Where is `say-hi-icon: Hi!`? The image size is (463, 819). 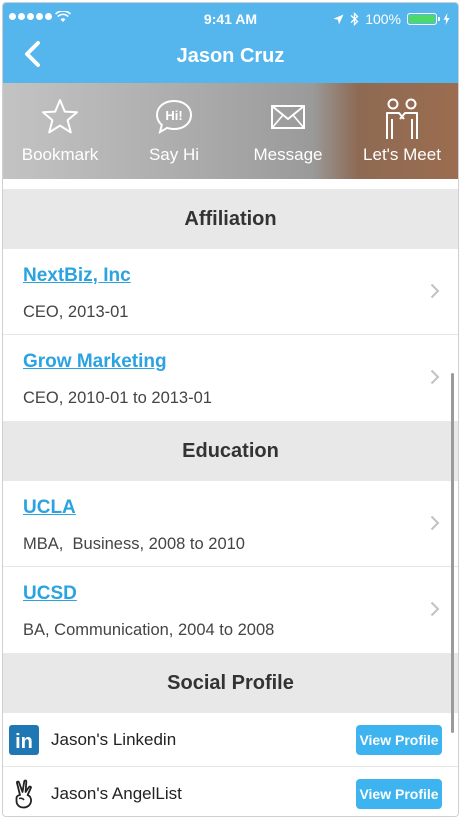
say-hi-icon: Hi! is located at coordinates (174, 117).